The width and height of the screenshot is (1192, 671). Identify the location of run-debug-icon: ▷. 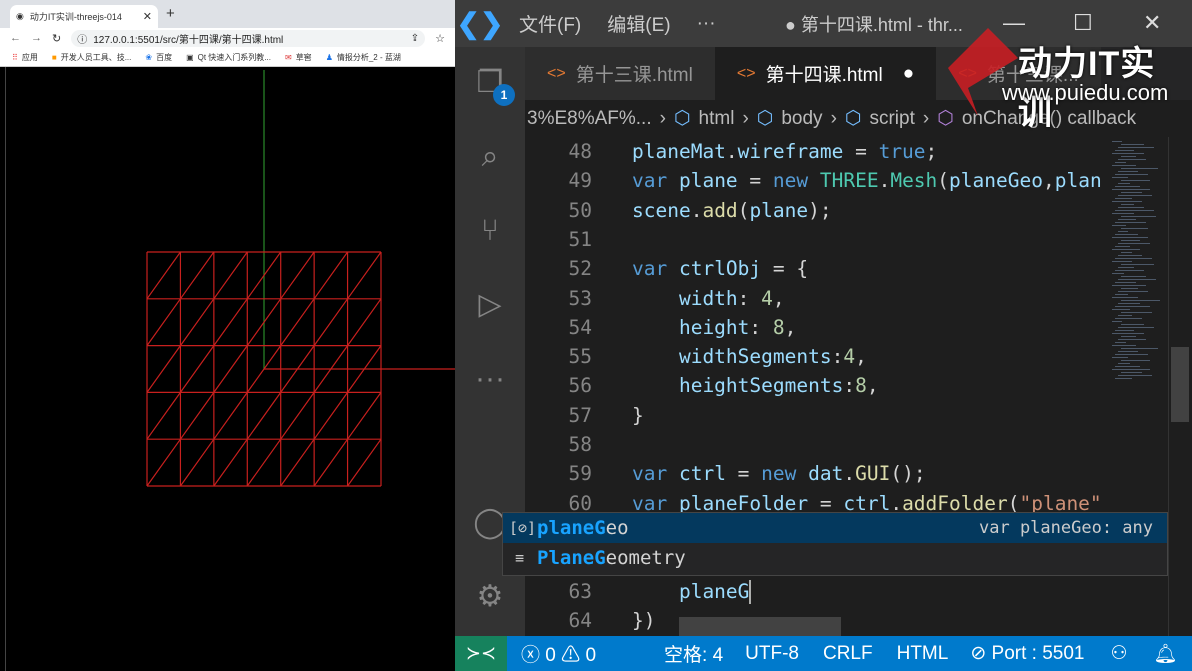
(490, 305).